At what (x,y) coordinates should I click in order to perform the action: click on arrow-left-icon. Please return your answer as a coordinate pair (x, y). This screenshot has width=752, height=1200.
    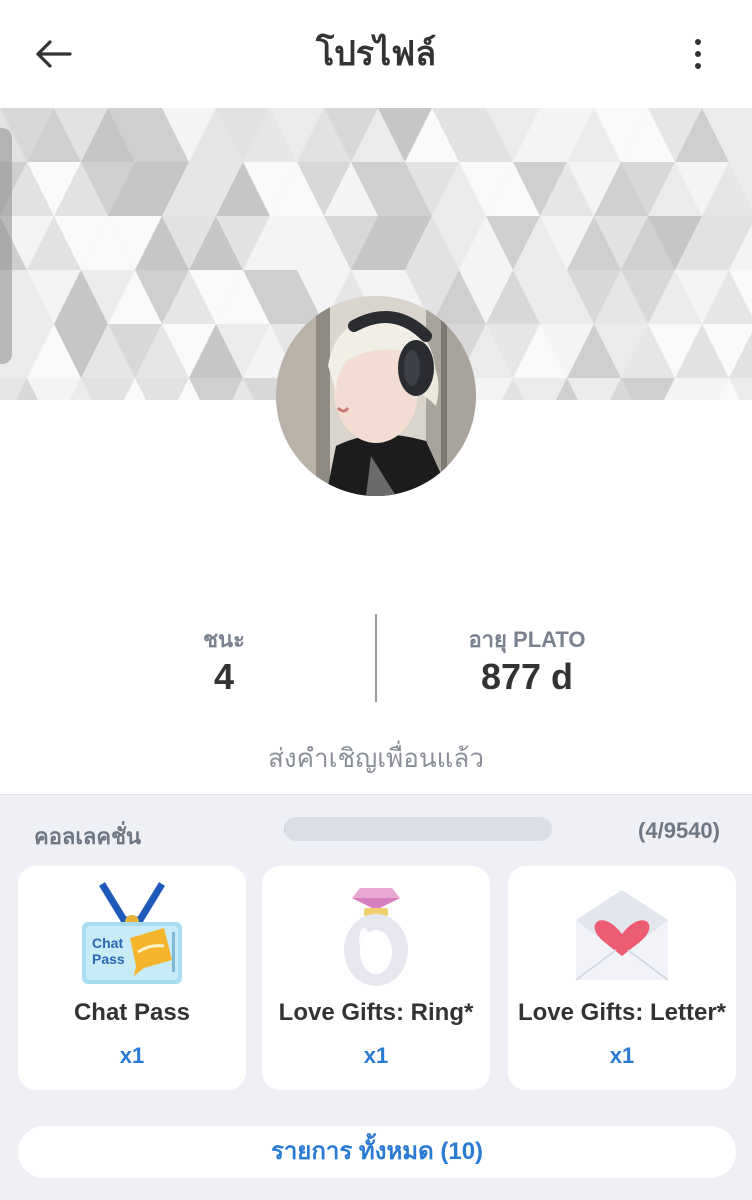
    Looking at the image, I should click on (54, 54).